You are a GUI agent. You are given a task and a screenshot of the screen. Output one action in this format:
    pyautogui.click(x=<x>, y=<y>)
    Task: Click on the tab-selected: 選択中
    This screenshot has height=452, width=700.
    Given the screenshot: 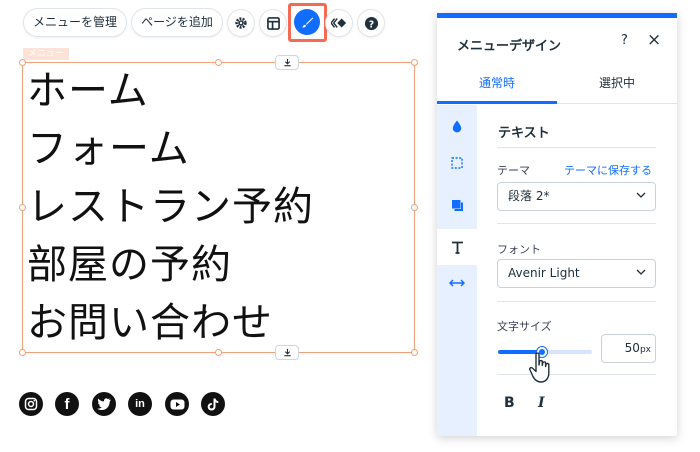 What is the action you would take?
    pyautogui.click(x=617, y=84)
    